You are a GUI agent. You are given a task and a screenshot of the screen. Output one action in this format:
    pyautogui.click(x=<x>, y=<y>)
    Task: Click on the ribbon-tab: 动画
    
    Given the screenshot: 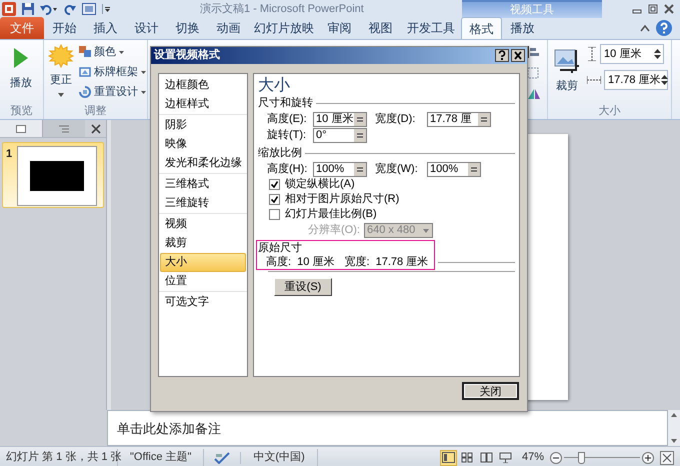 What is the action you would take?
    pyautogui.click(x=228, y=28)
    